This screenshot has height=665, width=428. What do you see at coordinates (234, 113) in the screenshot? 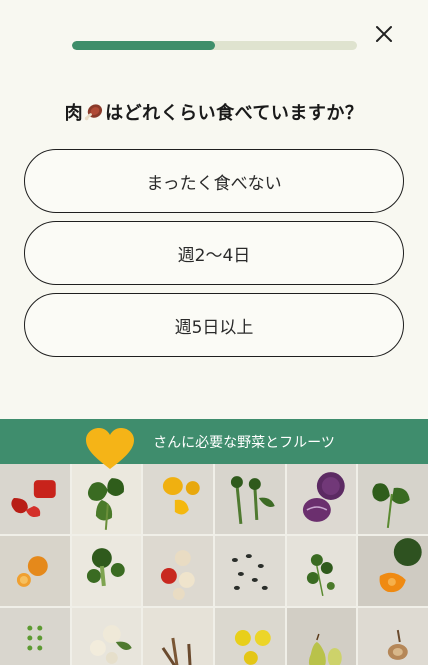
I see `question-text-after: はどれくらい食べていますか？` at bounding box center [234, 113].